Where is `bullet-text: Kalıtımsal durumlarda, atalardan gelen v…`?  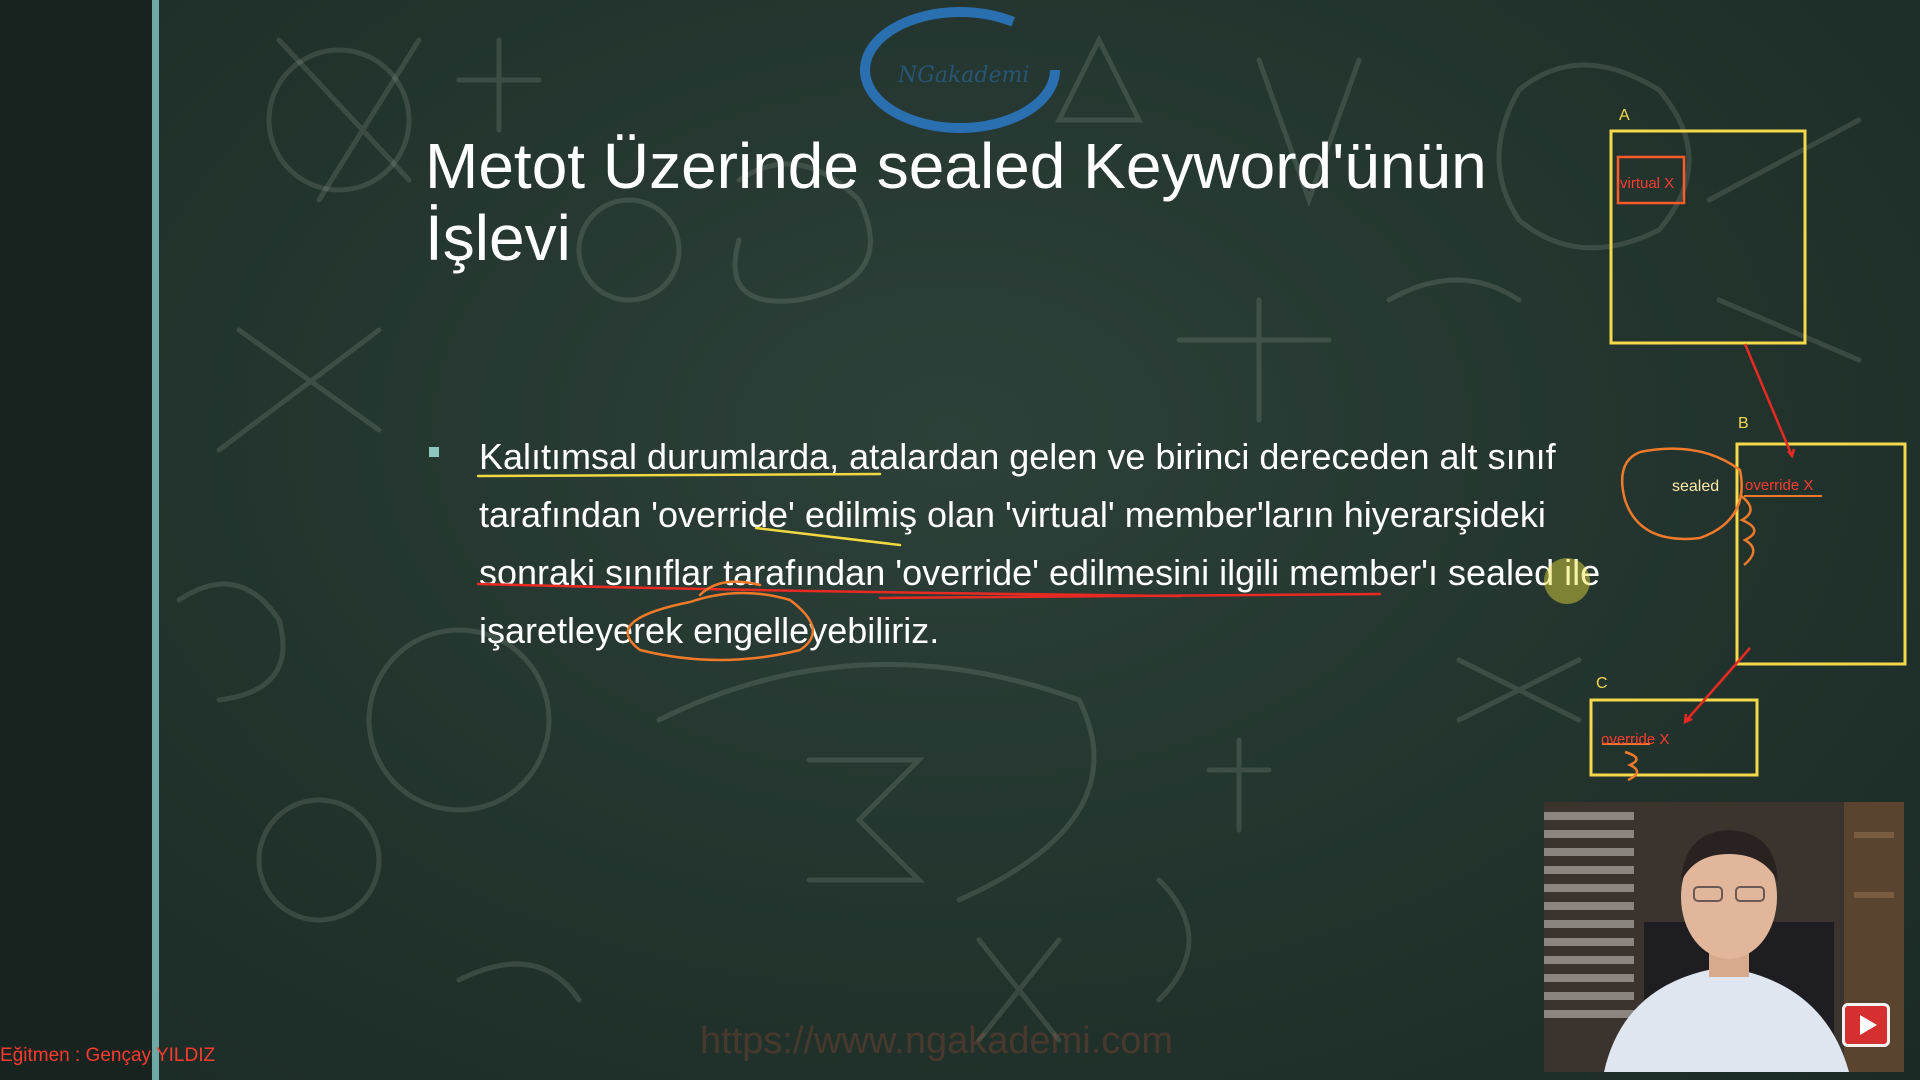 bullet-text: Kalıtımsal durumlarda, atalardan gelen v… is located at coordinates (1040, 543).